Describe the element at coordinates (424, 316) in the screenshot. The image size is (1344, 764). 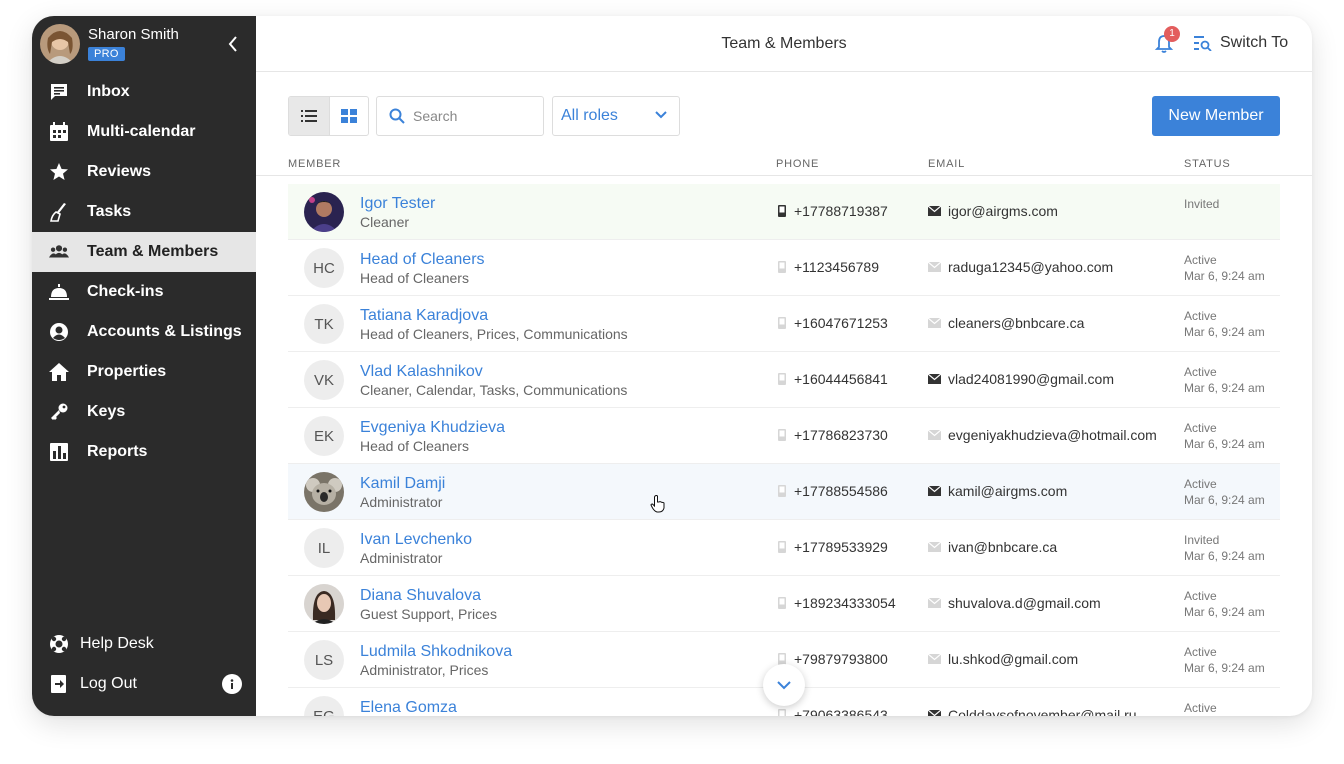
I see `member-name-link: Tatiana Karadjova` at that location.